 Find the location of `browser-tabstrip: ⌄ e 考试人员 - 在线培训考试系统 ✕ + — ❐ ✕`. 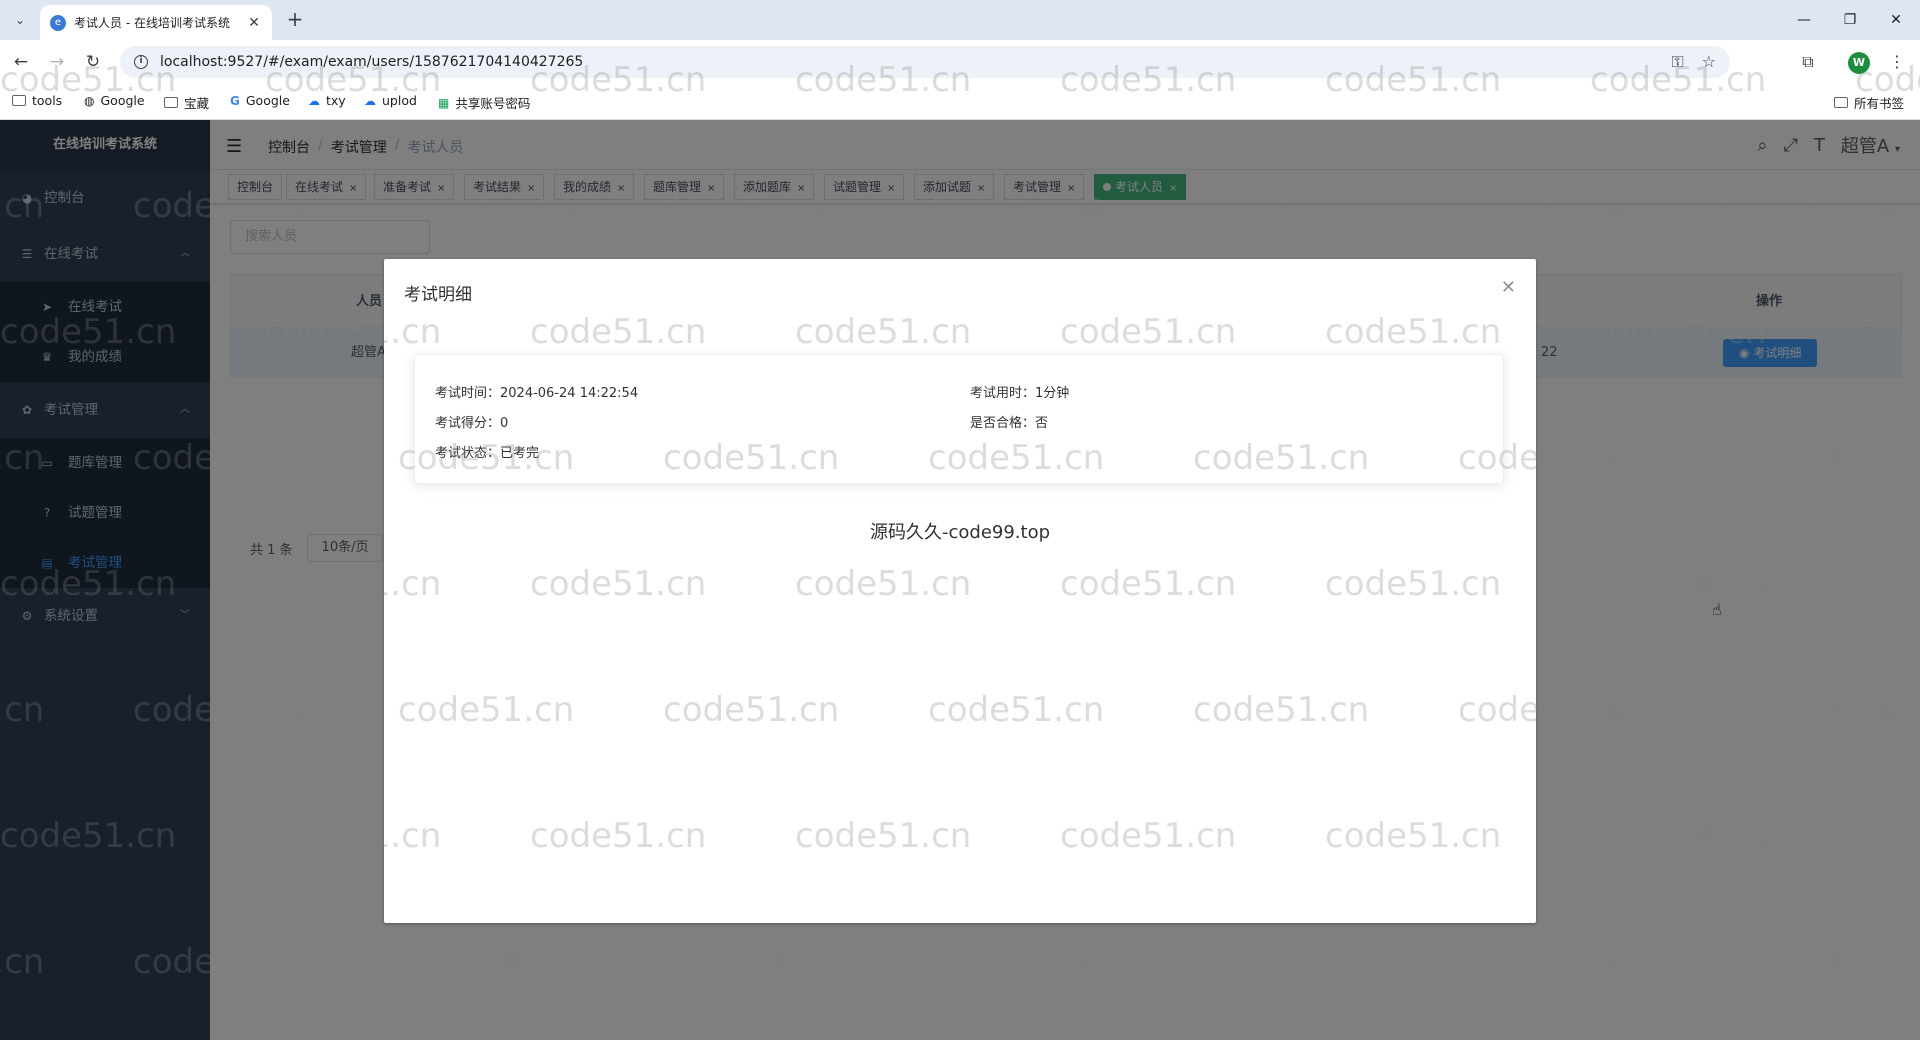

browser-tabstrip: ⌄ e 考试人员 - 在线培训考试系统 ✕ + — ❐ ✕ is located at coordinates (960, 20).